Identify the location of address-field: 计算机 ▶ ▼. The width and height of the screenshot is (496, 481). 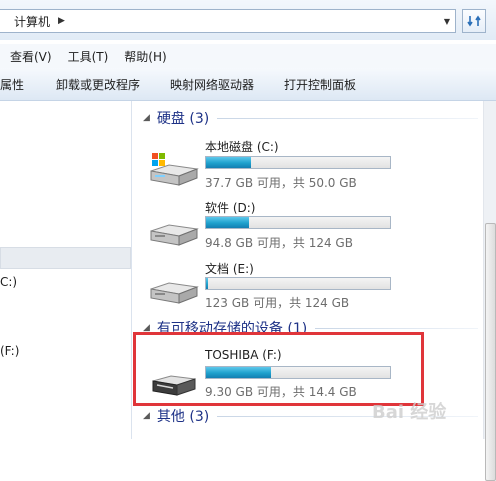
(228, 21).